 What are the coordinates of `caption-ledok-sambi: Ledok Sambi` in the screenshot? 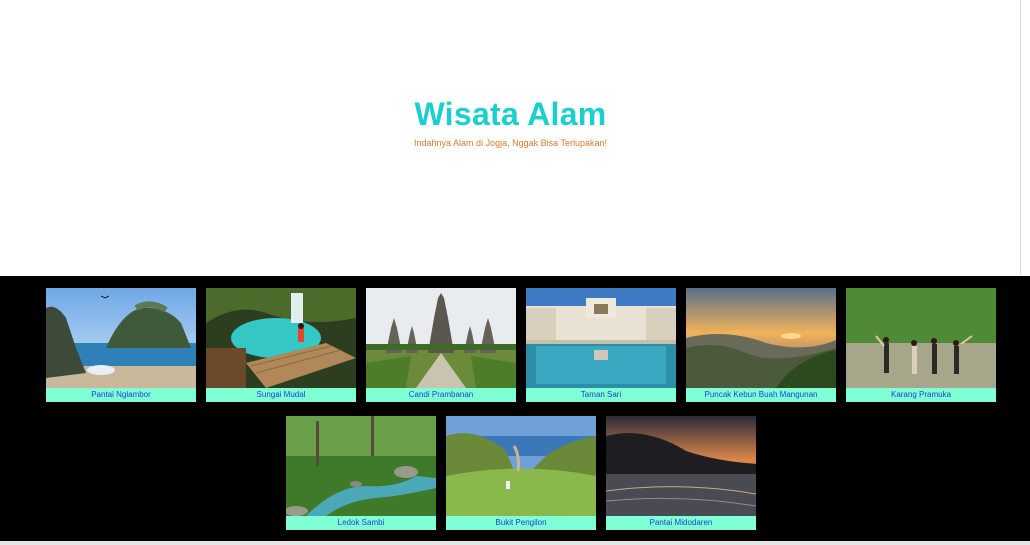 It's located at (361, 523).